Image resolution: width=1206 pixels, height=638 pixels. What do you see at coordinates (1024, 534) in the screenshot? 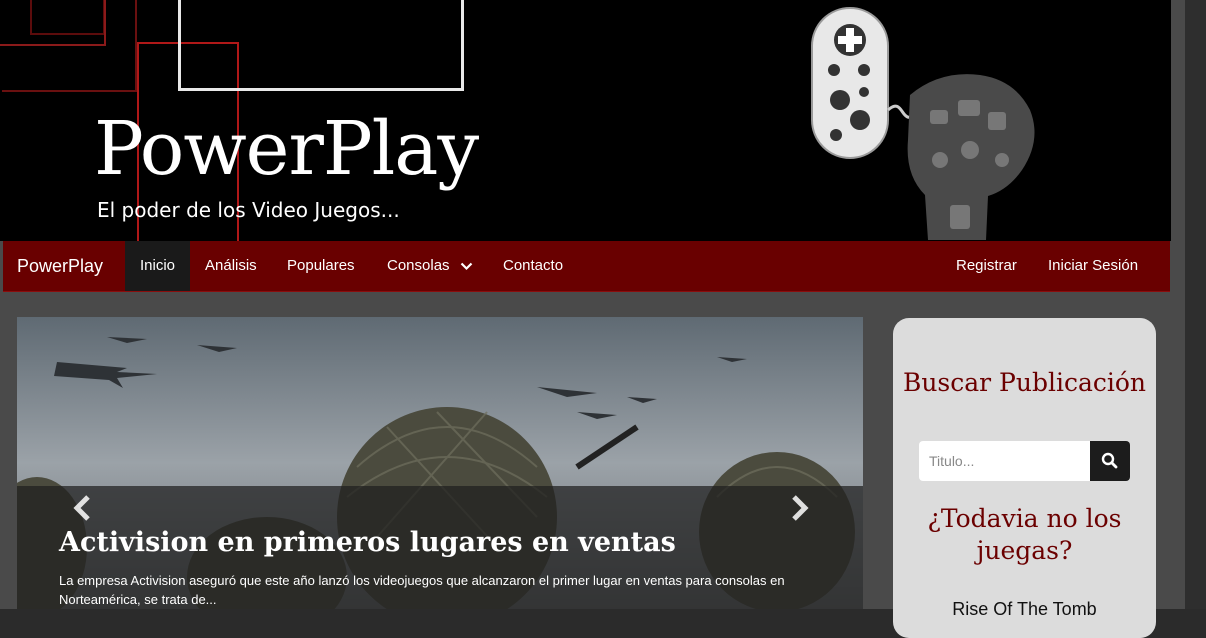
I see `promo-heading: ¿Todavia no los juegas?` at bounding box center [1024, 534].